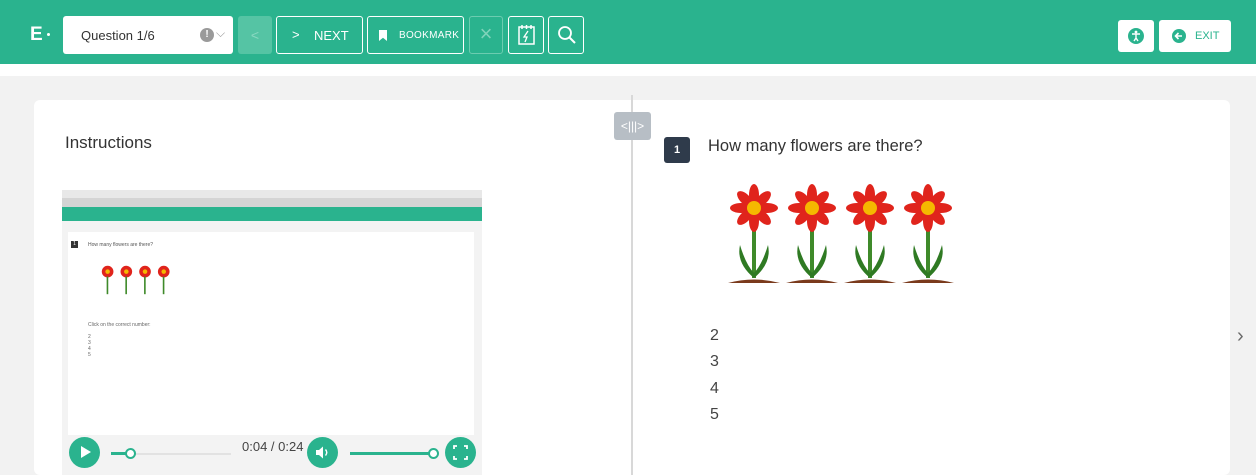  What do you see at coordinates (130, 453) in the screenshot?
I see `seek-knob` at bounding box center [130, 453].